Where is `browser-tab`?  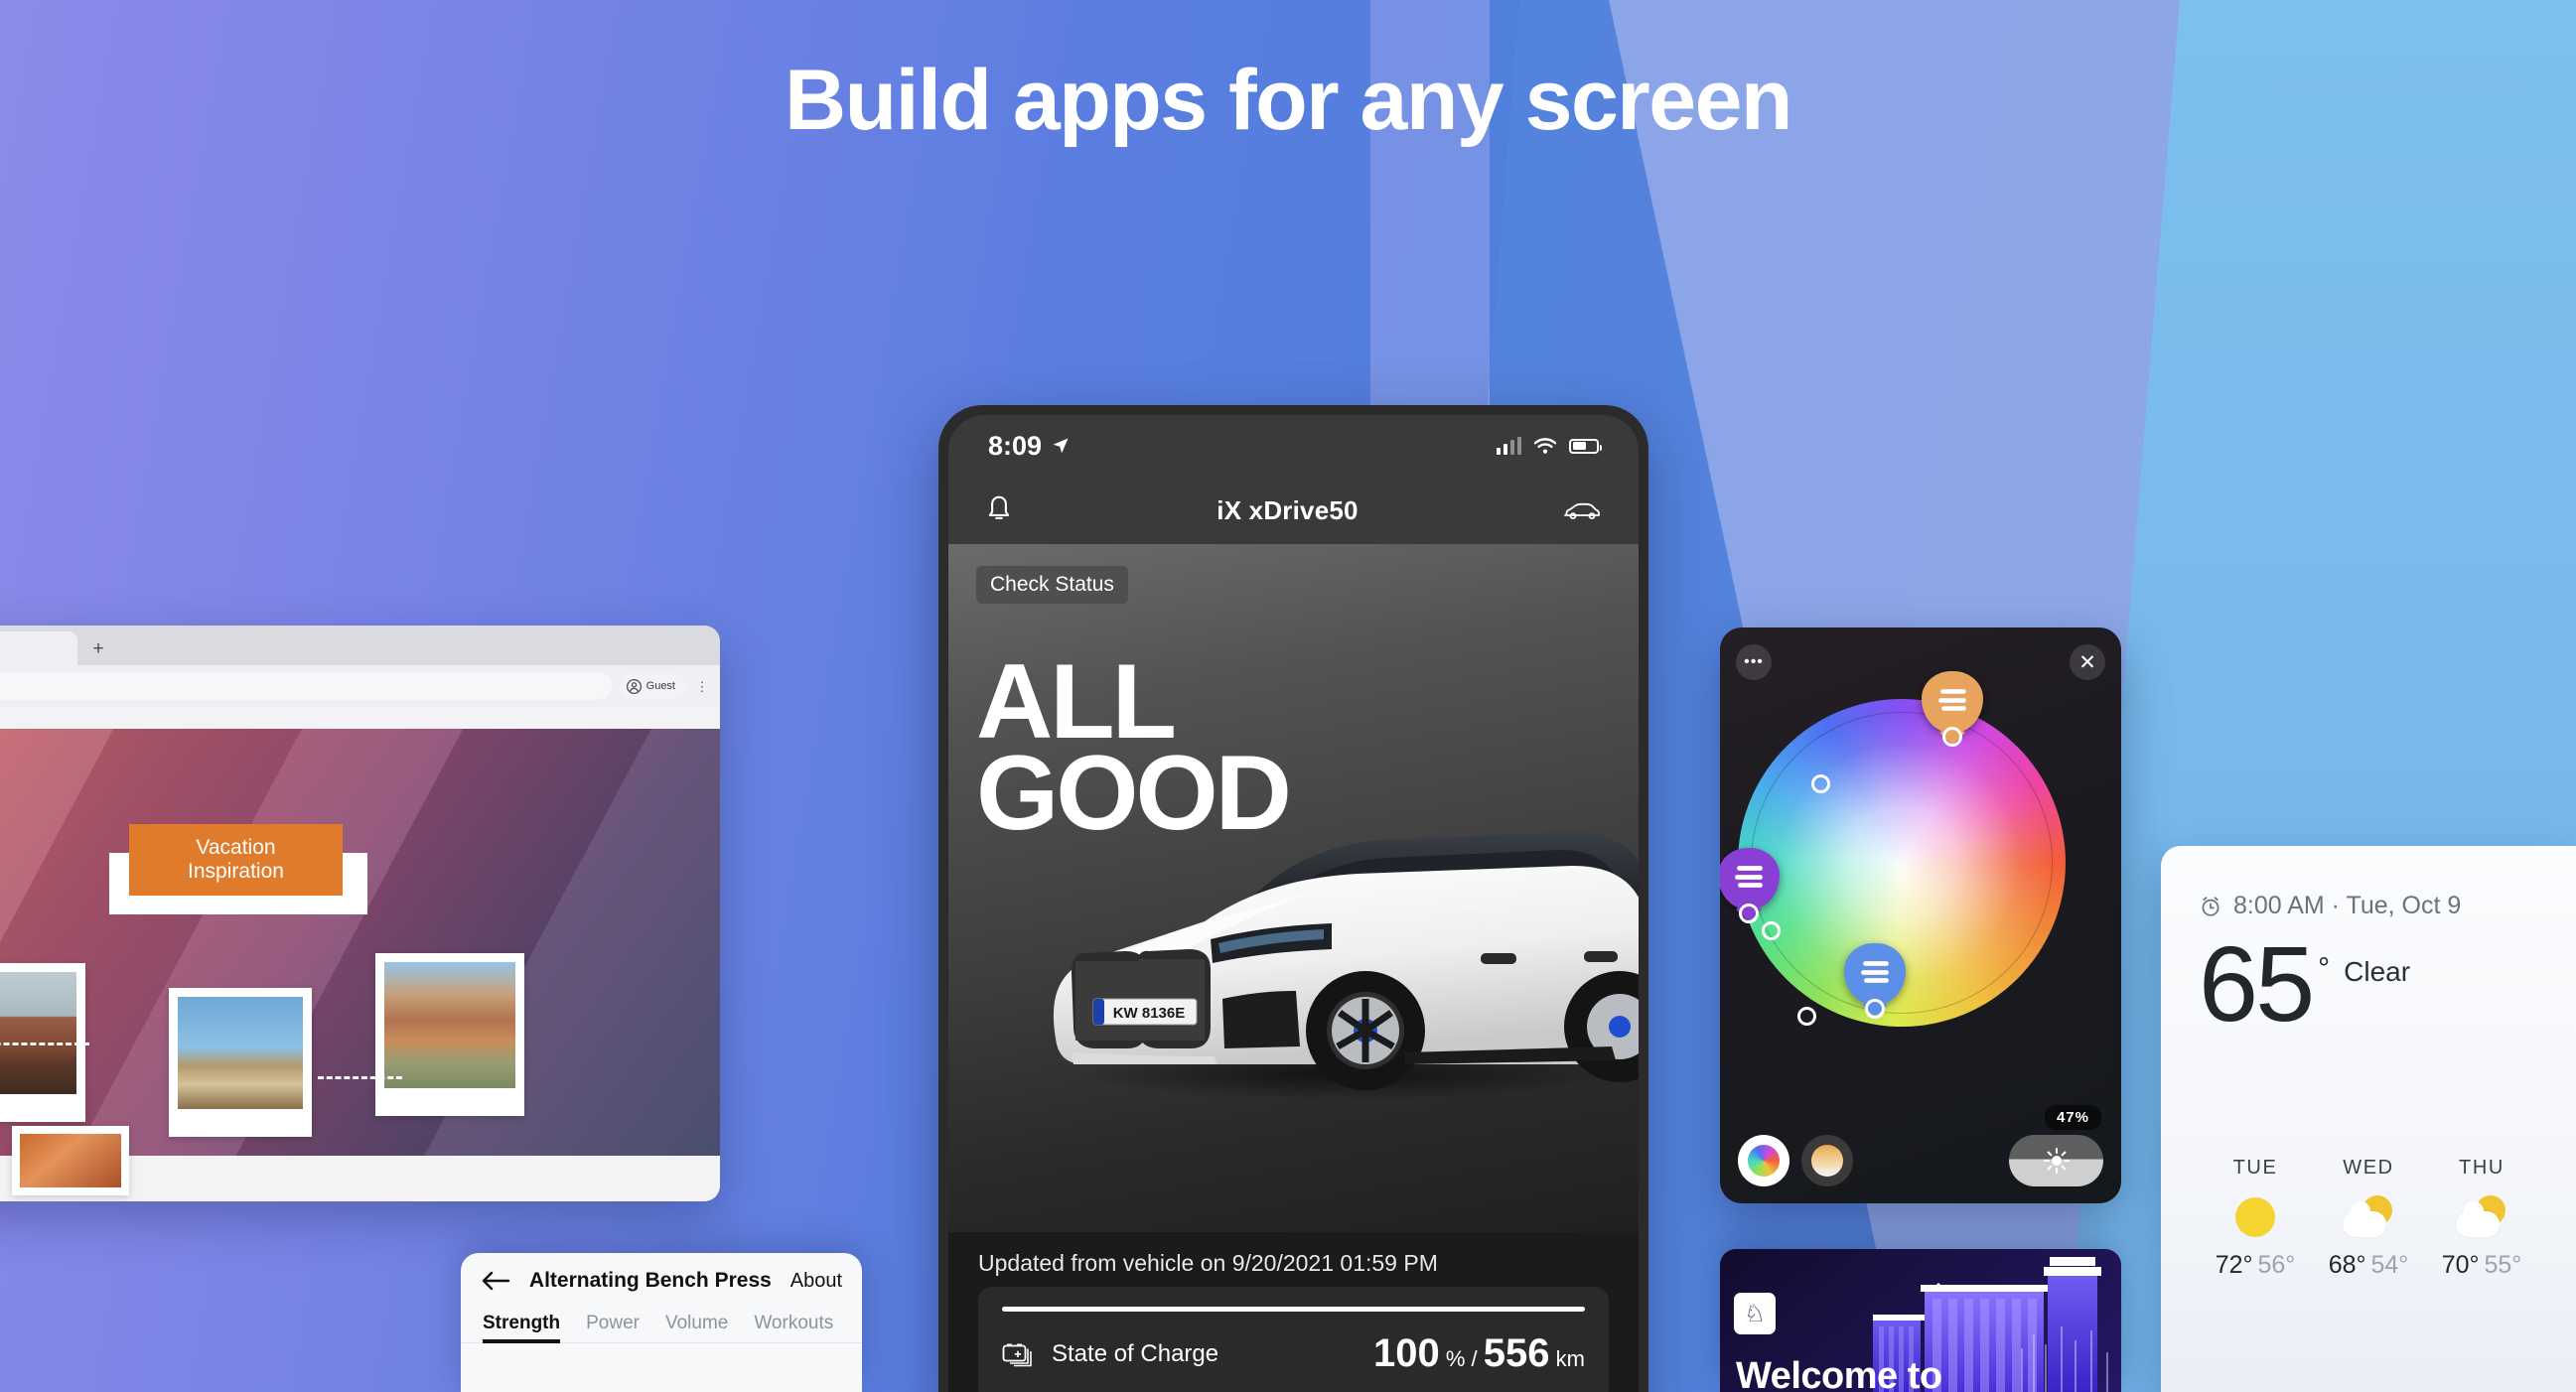
browser-tab is located at coordinates (38, 648).